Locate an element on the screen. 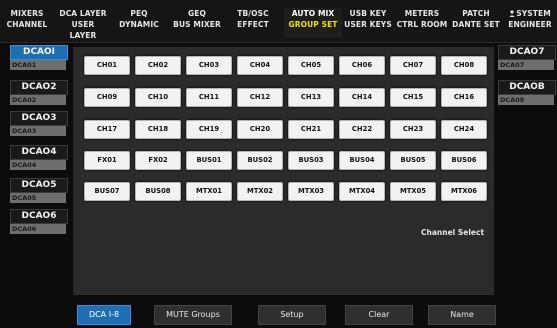 The width and height of the screenshot is (557, 328). channel-button: CH23 is located at coordinates (413, 129).